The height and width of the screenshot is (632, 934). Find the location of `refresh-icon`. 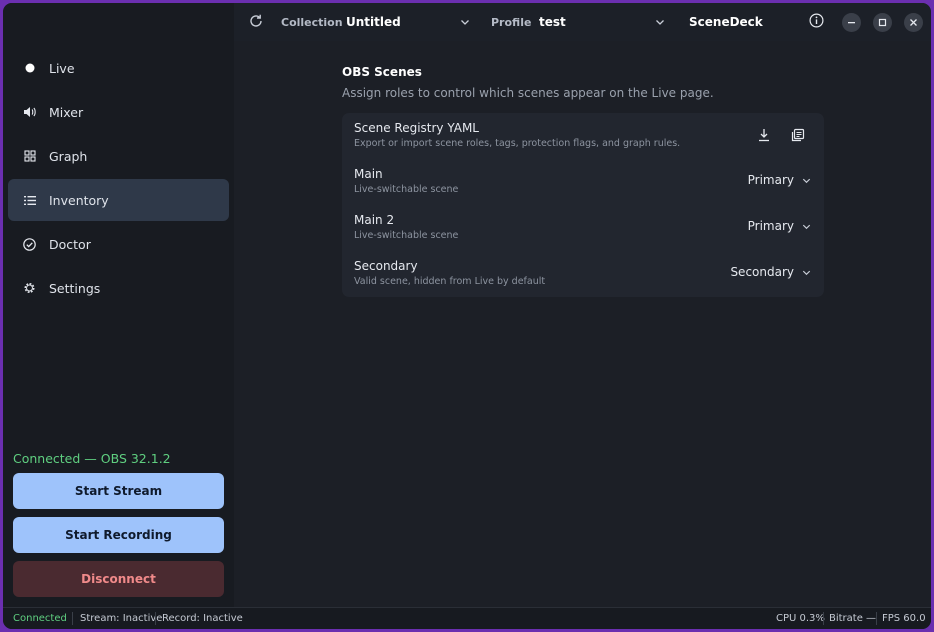

refresh-icon is located at coordinates (256, 22).